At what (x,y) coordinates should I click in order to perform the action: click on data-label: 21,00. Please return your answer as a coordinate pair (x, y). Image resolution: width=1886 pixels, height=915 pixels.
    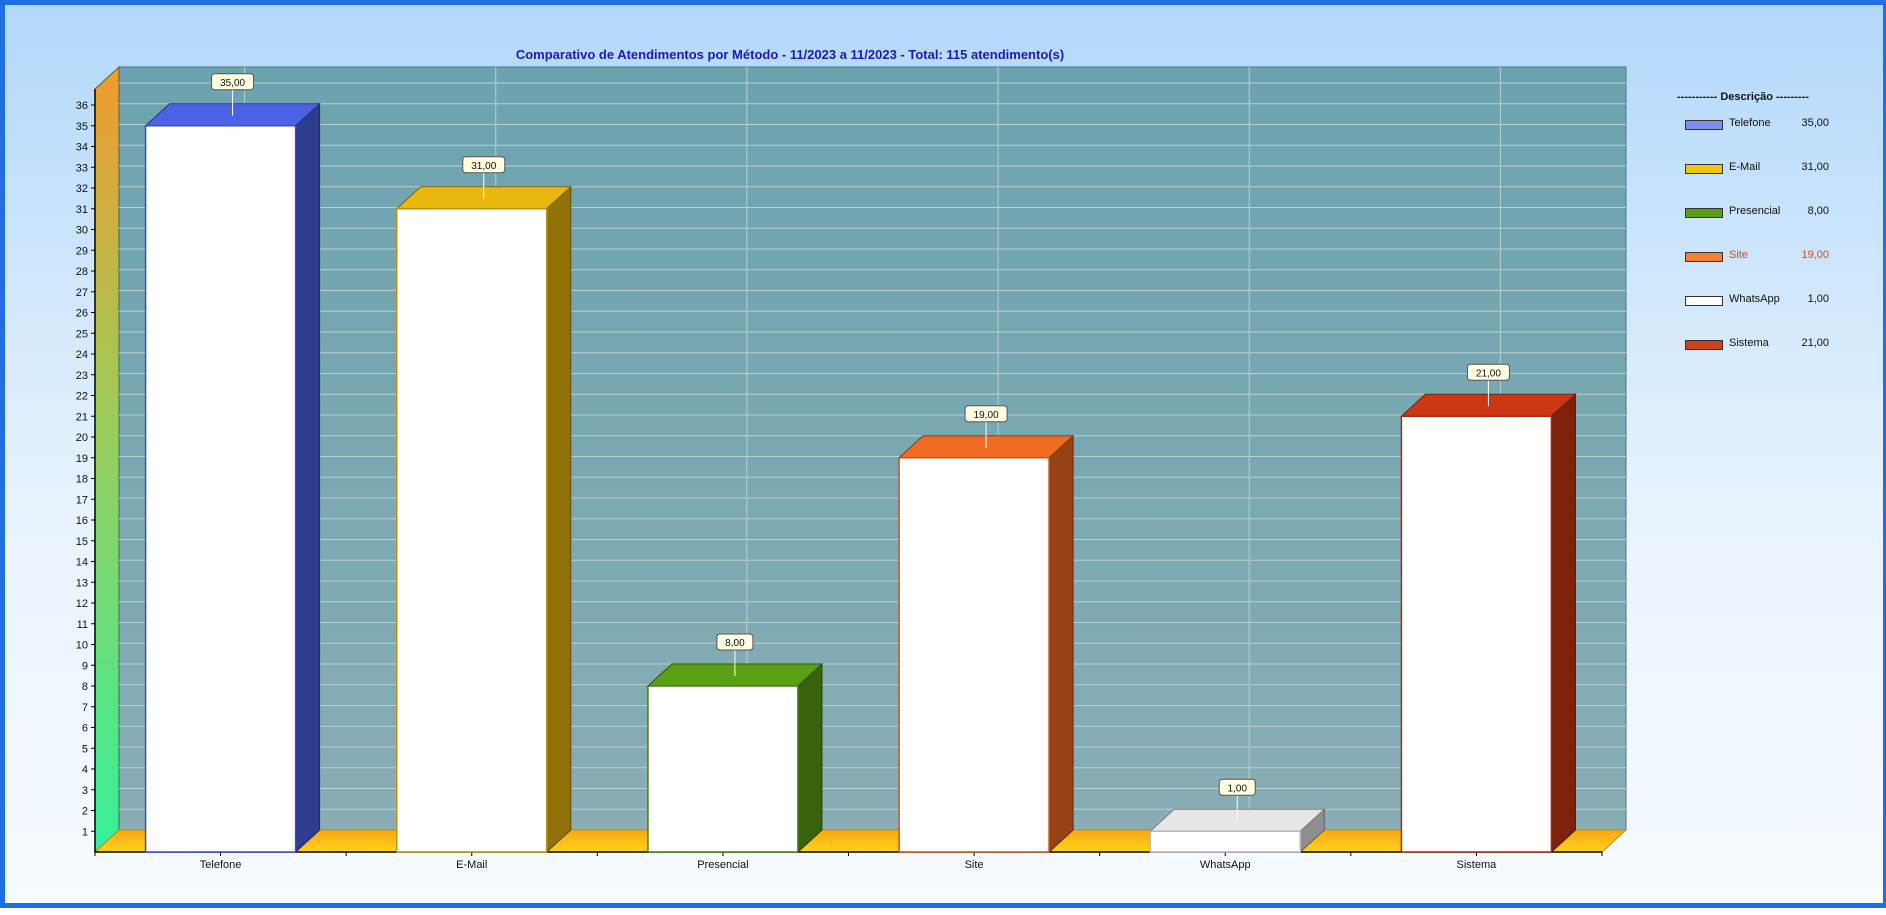
    Looking at the image, I should click on (1488, 373).